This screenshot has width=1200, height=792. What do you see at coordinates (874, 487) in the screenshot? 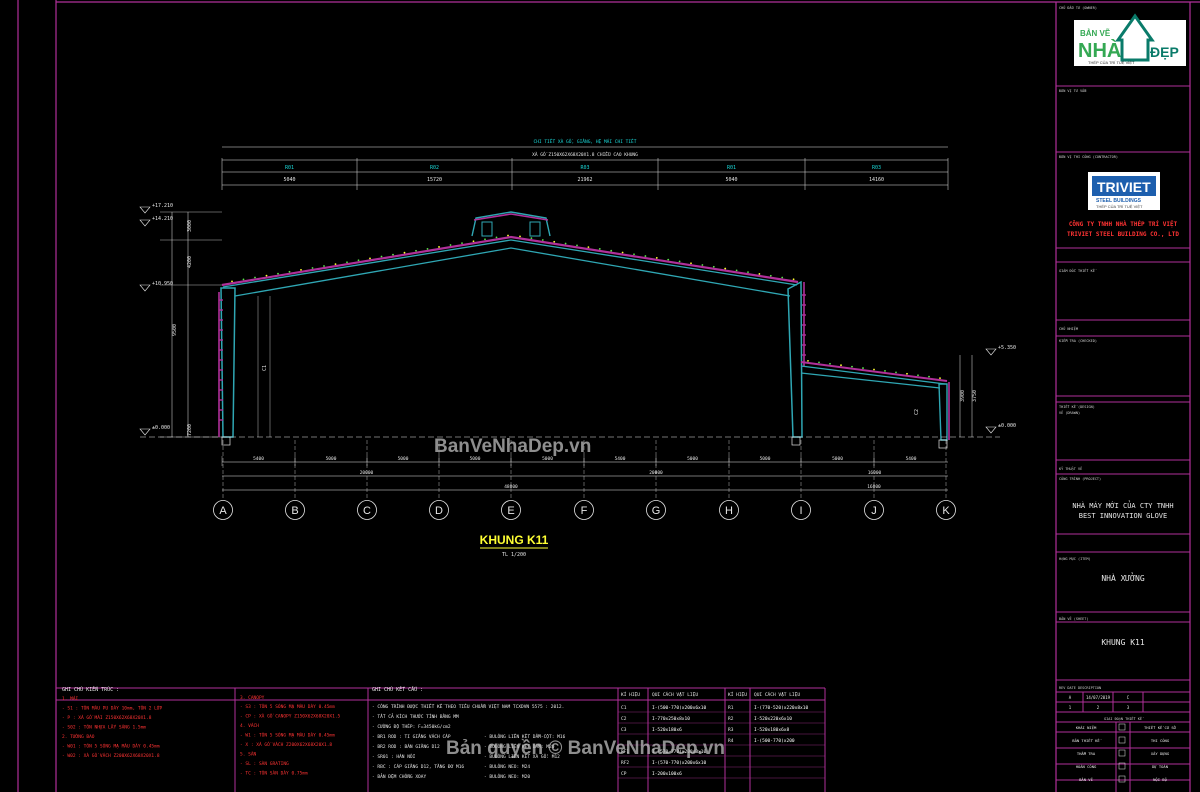
I see `right-overall-dim: 16000` at bounding box center [874, 487].